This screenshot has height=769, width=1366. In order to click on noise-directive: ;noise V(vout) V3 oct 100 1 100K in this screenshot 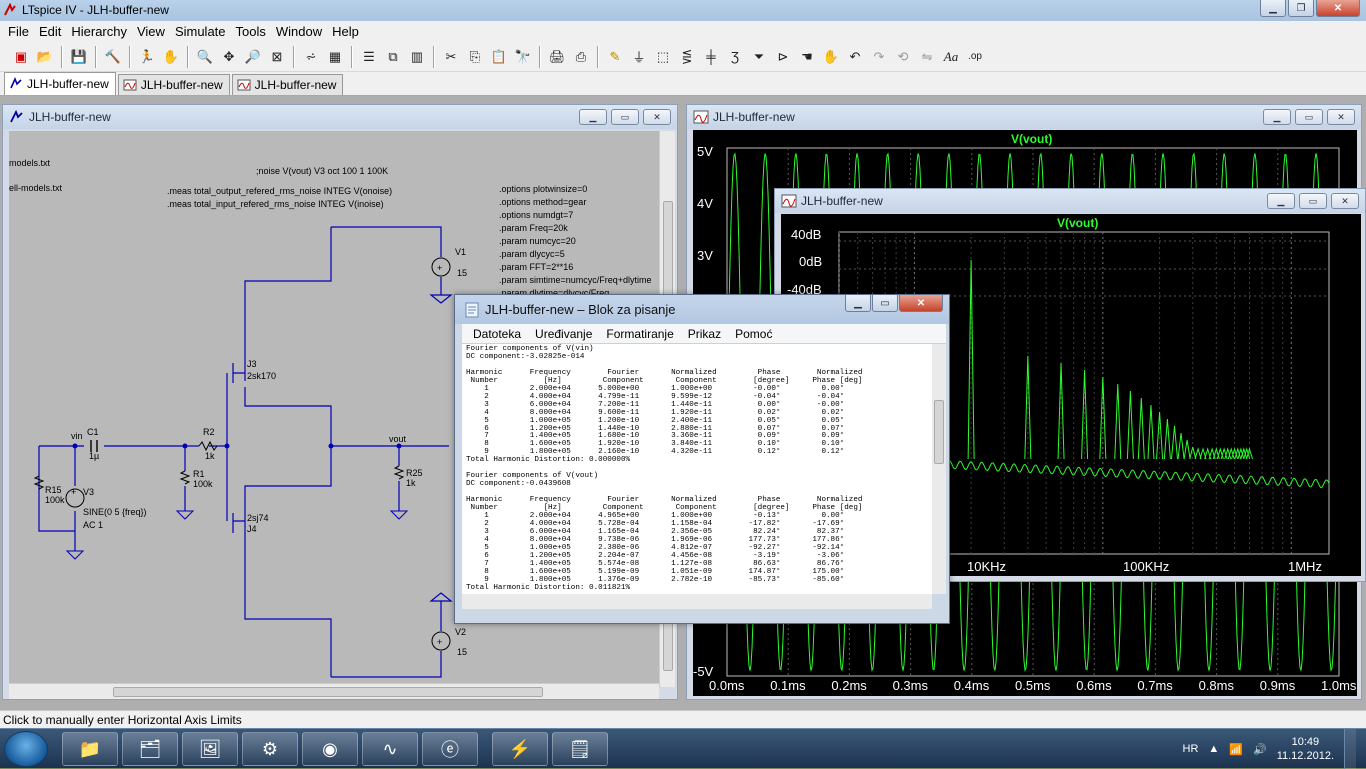, I will do `click(322, 171)`.